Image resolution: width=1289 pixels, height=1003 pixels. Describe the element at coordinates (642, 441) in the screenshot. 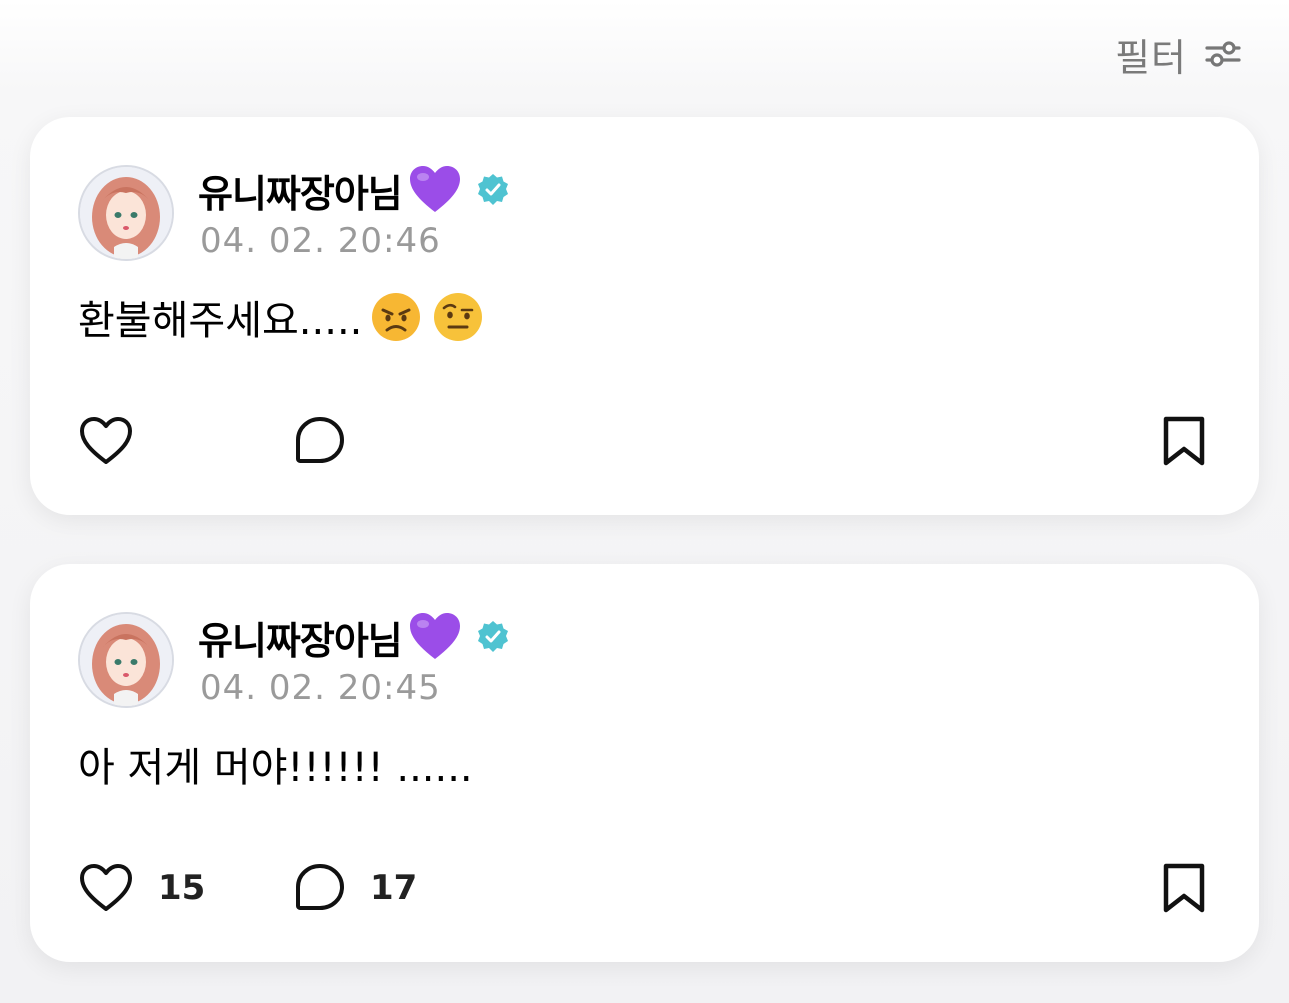

I see `post-actions` at that location.